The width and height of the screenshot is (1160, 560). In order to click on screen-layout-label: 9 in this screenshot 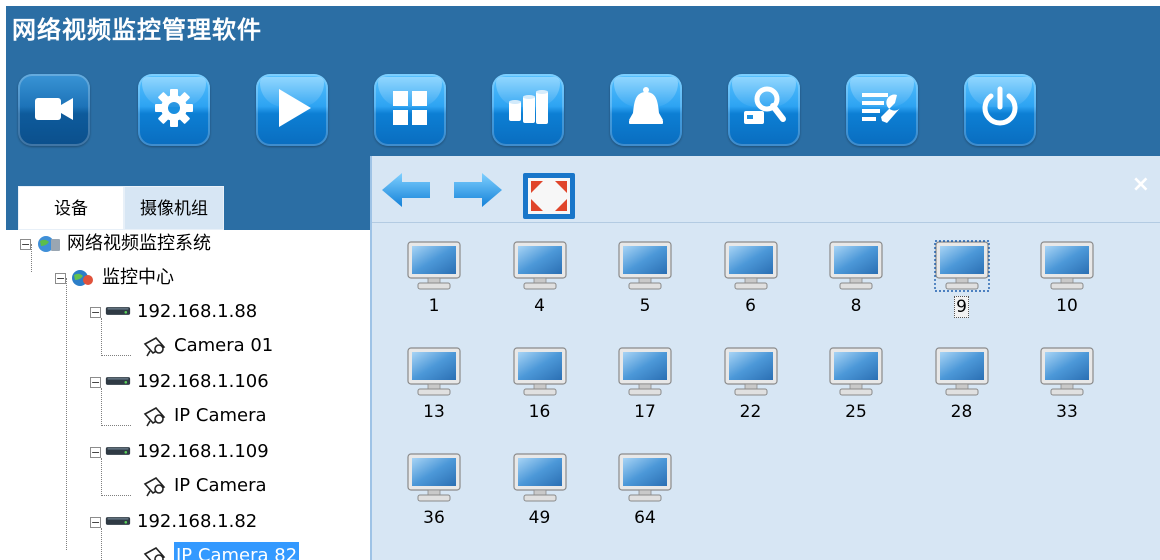, I will do `click(961, 307)`.